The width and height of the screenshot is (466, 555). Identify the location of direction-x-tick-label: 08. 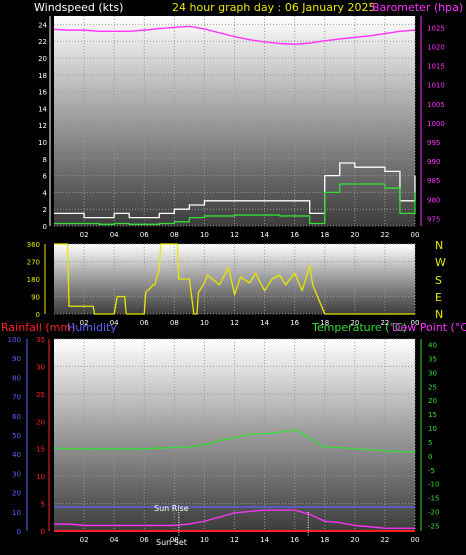
(174, 323).